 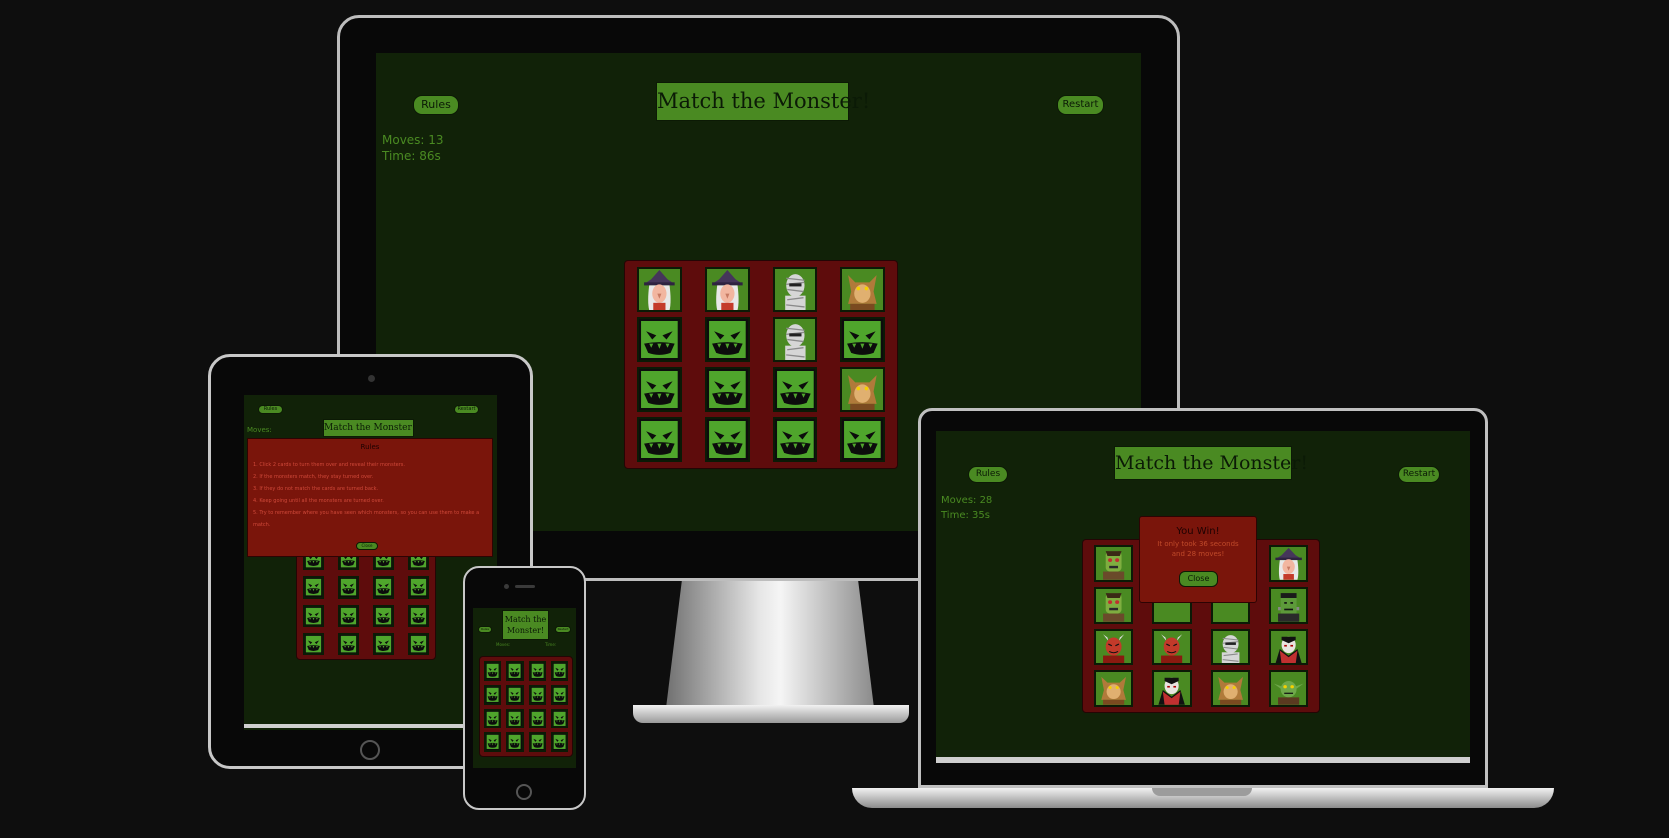 What do you see at coordinates (1203, 760) in the screenshot?
I see `laptop-scrollbar` at bounding box center [1203, 760].